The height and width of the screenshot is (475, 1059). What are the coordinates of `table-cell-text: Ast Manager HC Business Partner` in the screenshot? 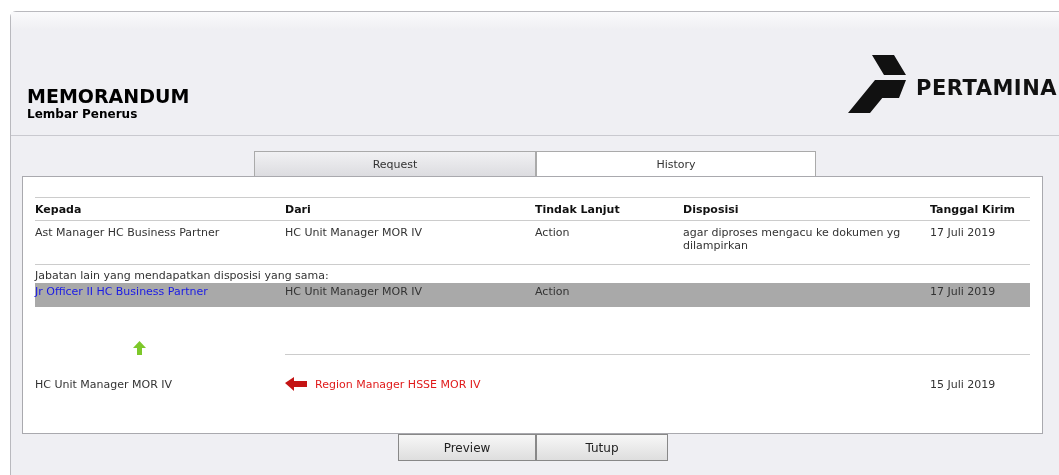 It's located at (128, 233).